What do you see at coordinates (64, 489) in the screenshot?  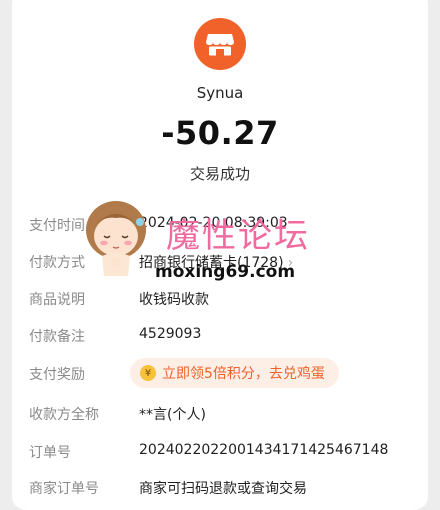 I see `merchant-order-label: 商家订单号` at bounding box center [64, 489].